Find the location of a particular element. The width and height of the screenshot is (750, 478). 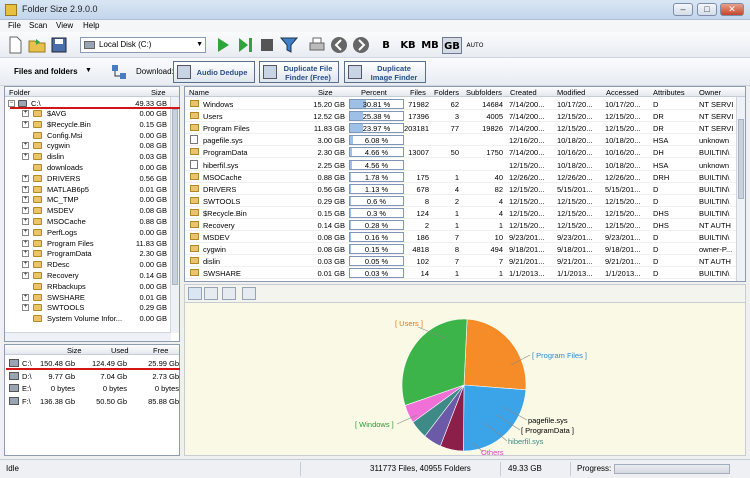

tree-header-size: Size is located at coordinates (158, 92).